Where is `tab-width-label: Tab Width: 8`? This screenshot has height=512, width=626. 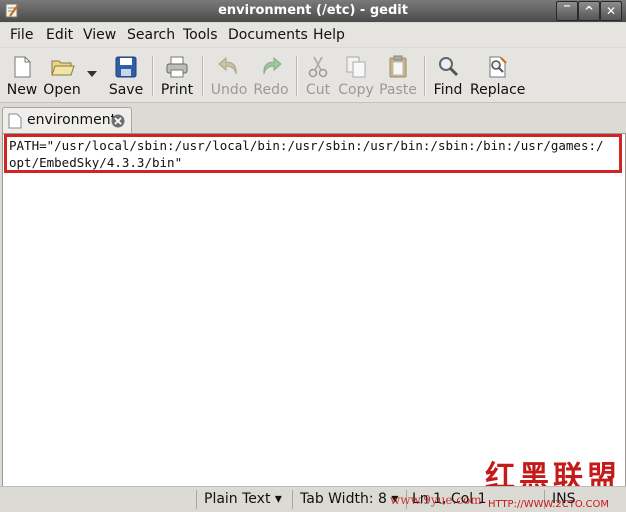
tab-width-label: Tab Width: 8 is located at coordinates (343, 499).